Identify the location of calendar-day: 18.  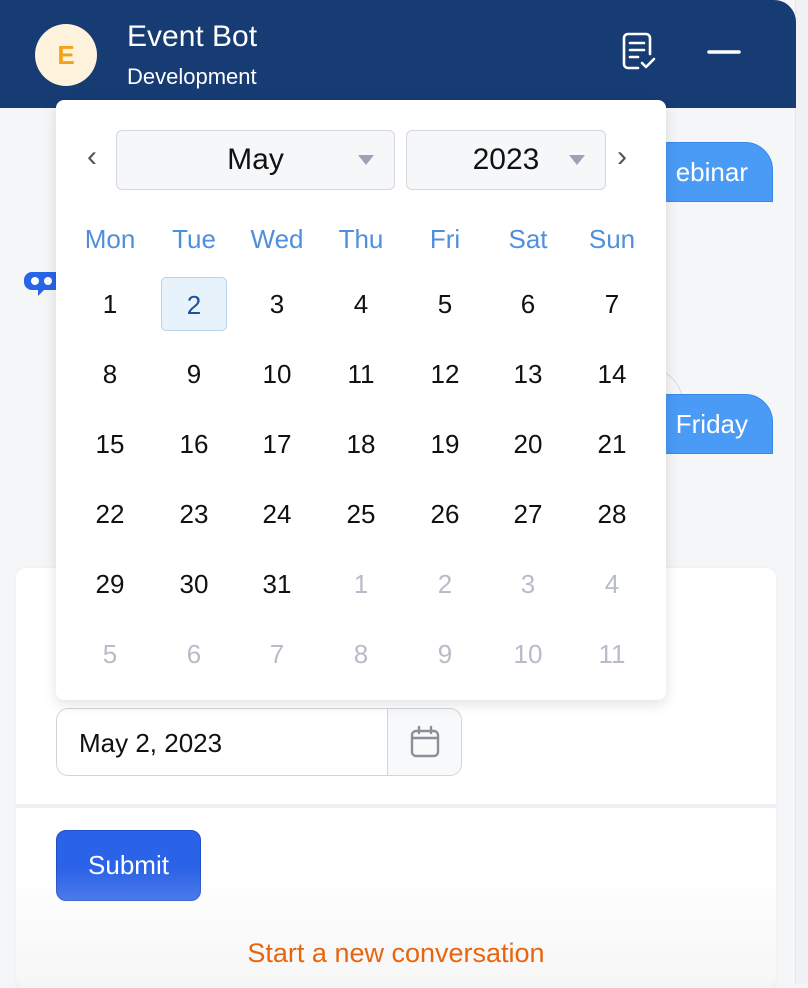
(361, 444).